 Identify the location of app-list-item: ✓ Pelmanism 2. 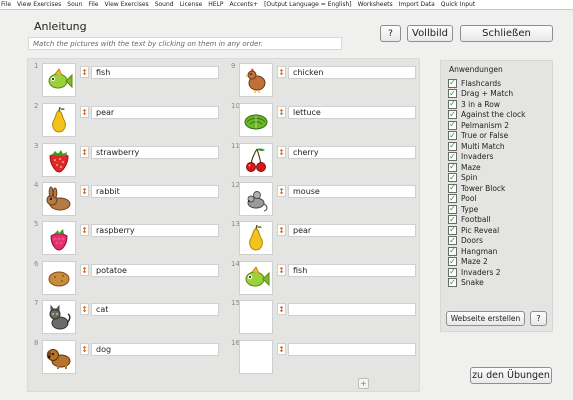
(478, 125).